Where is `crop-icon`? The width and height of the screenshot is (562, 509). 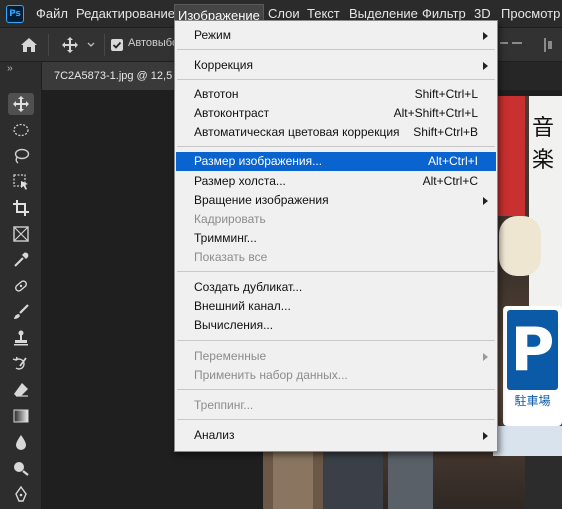
crop-icon is located at coordinates (21, 208).